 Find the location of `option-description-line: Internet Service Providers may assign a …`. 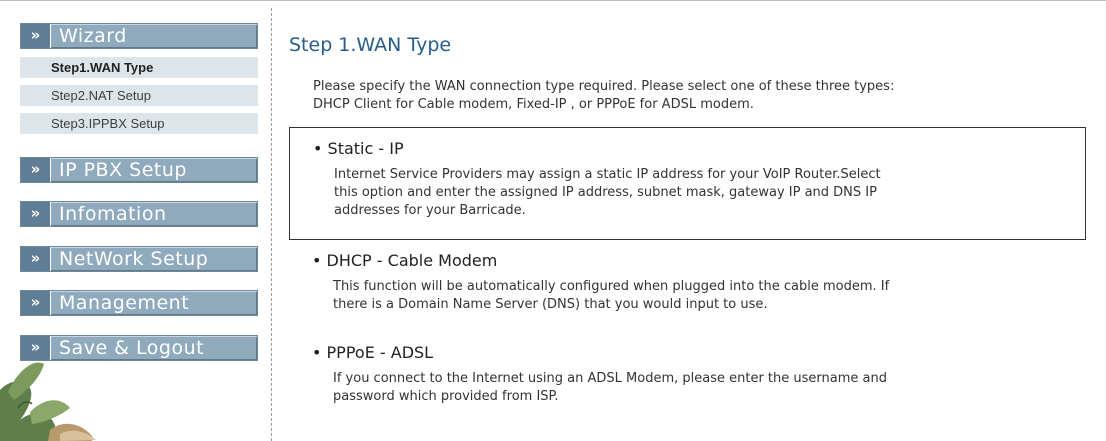

option-description-line: Internet Service Providers may assign a … is located at coordinates (607, 174).